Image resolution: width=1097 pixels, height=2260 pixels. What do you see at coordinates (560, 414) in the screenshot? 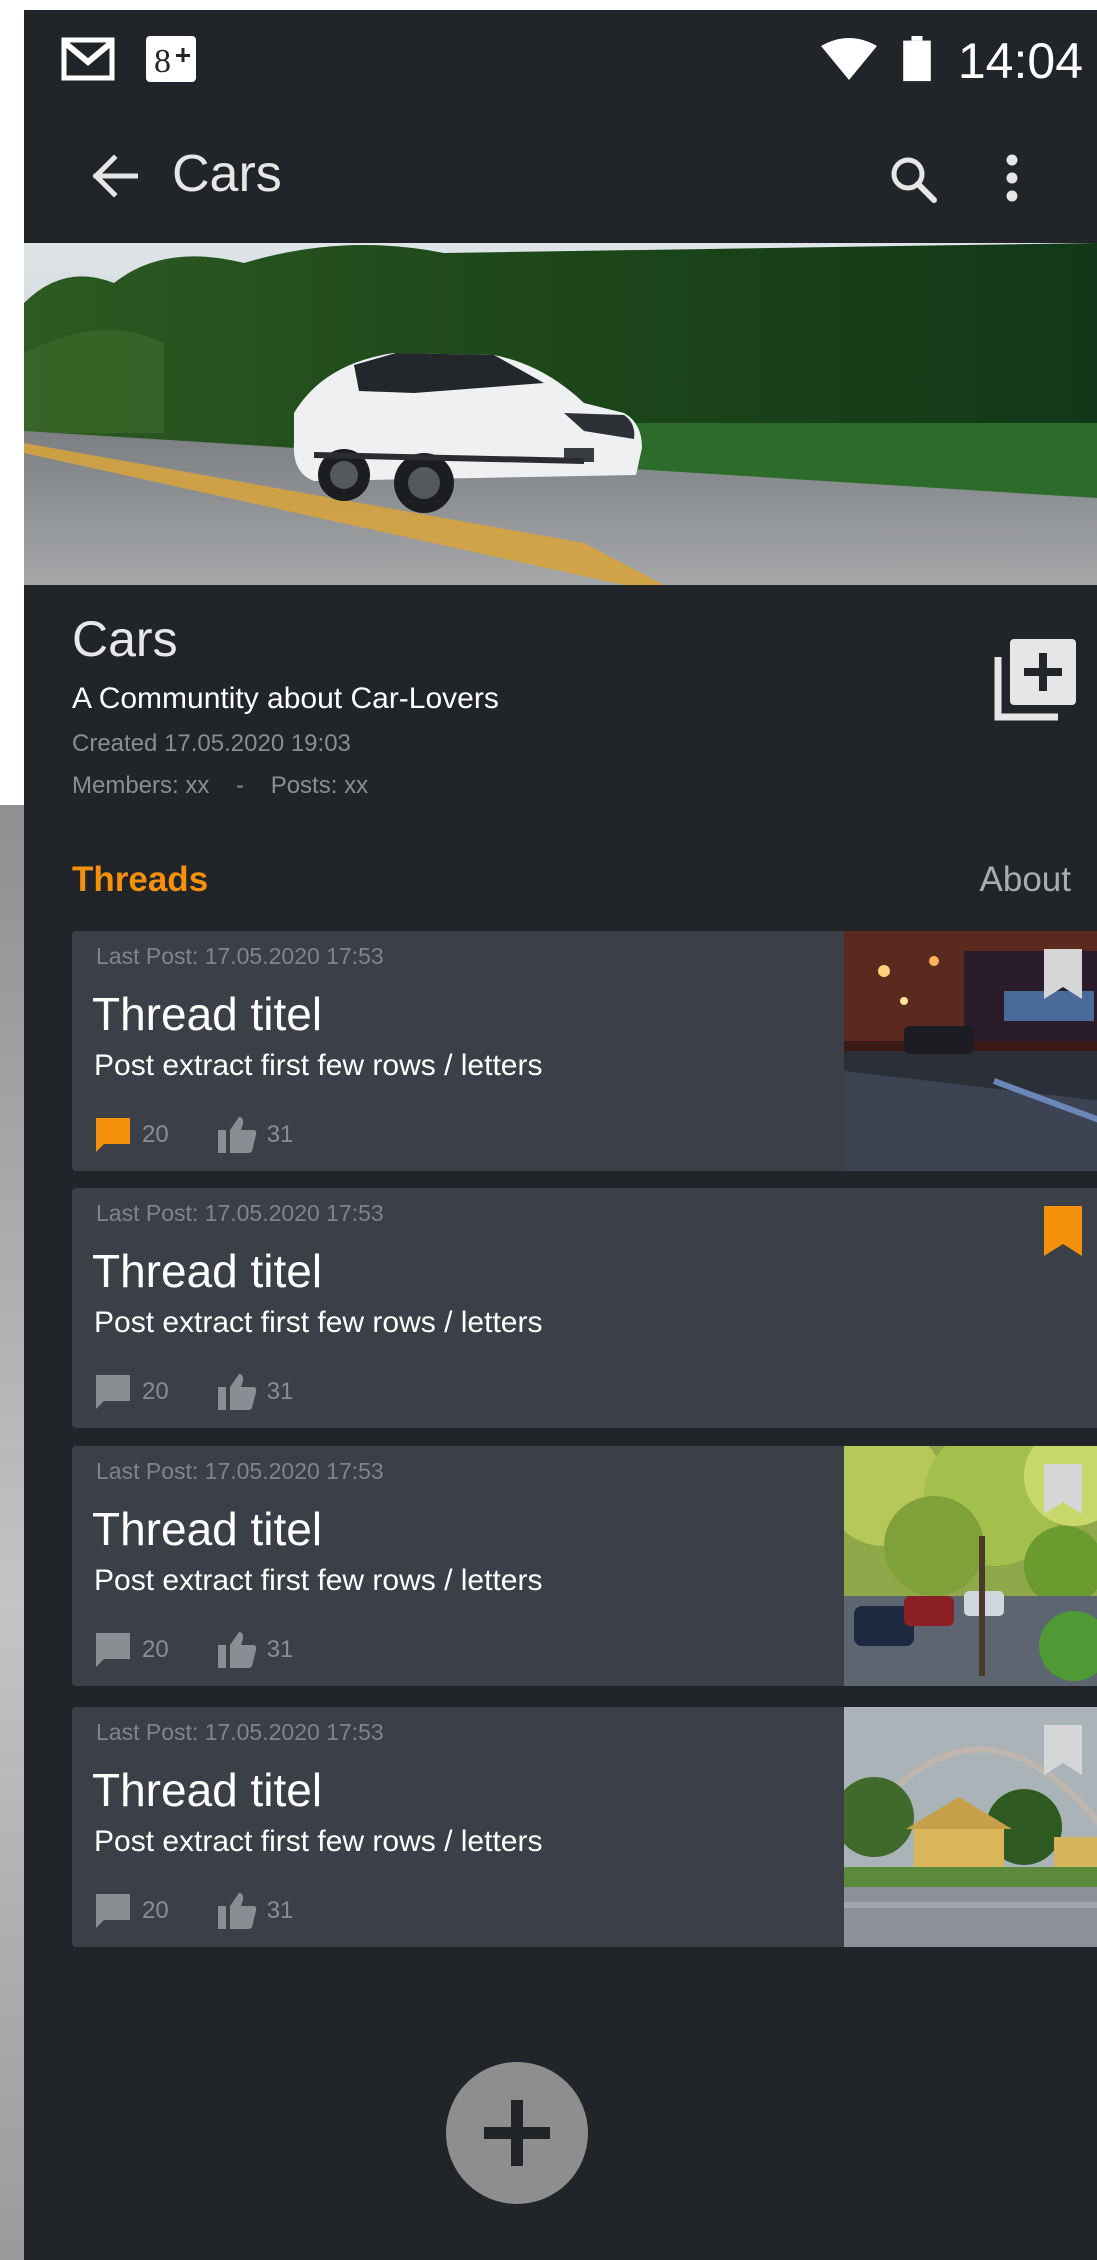
I see `community-header-image` at bounding box center [560, 414].